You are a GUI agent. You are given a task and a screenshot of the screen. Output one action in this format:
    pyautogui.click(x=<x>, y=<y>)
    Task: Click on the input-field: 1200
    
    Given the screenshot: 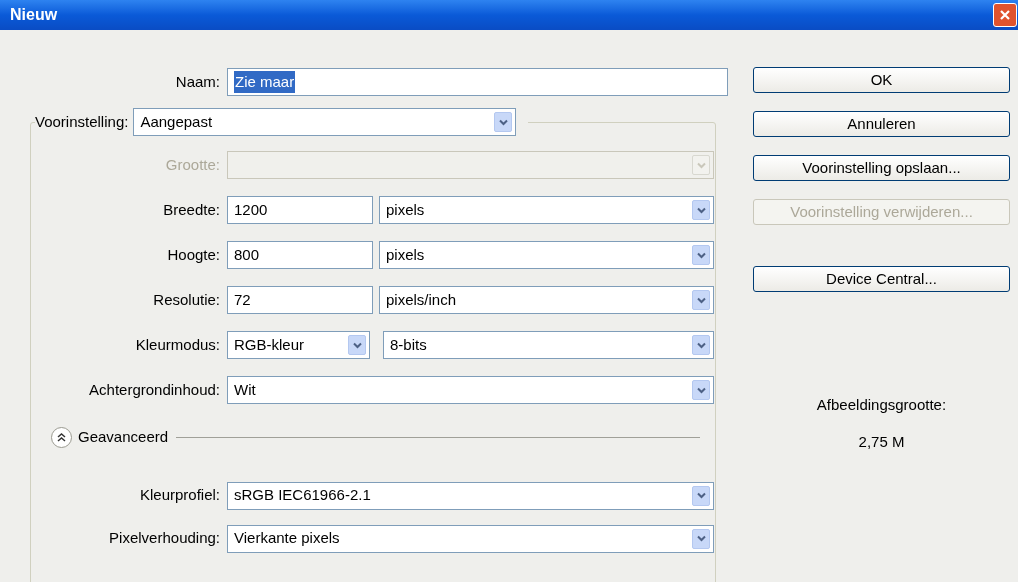 What is the action you would take?
    pyautogui.click(x=300, y=210)
    